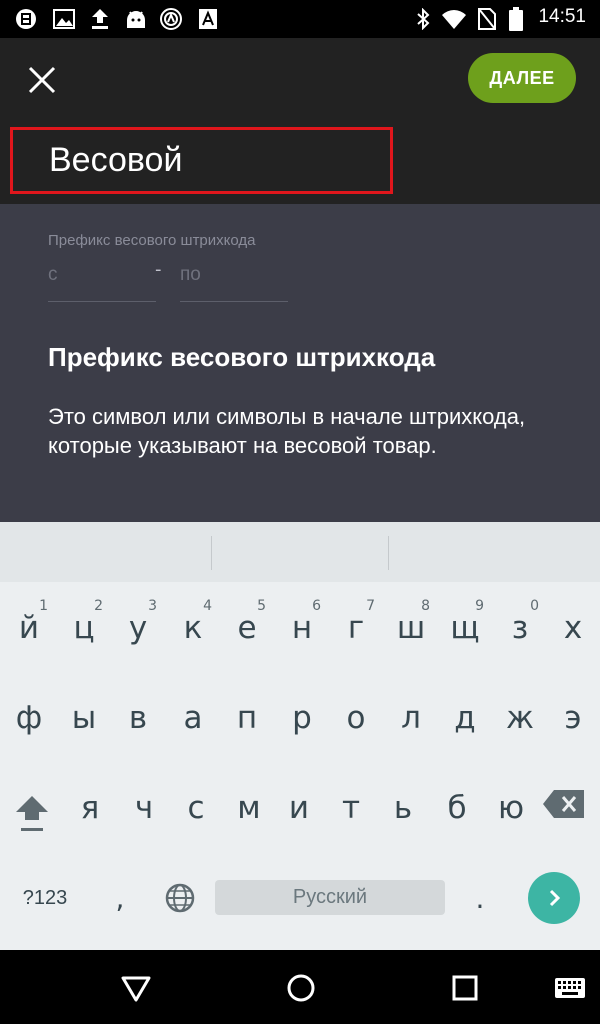  I want to click on key: б, so click(457, 808).